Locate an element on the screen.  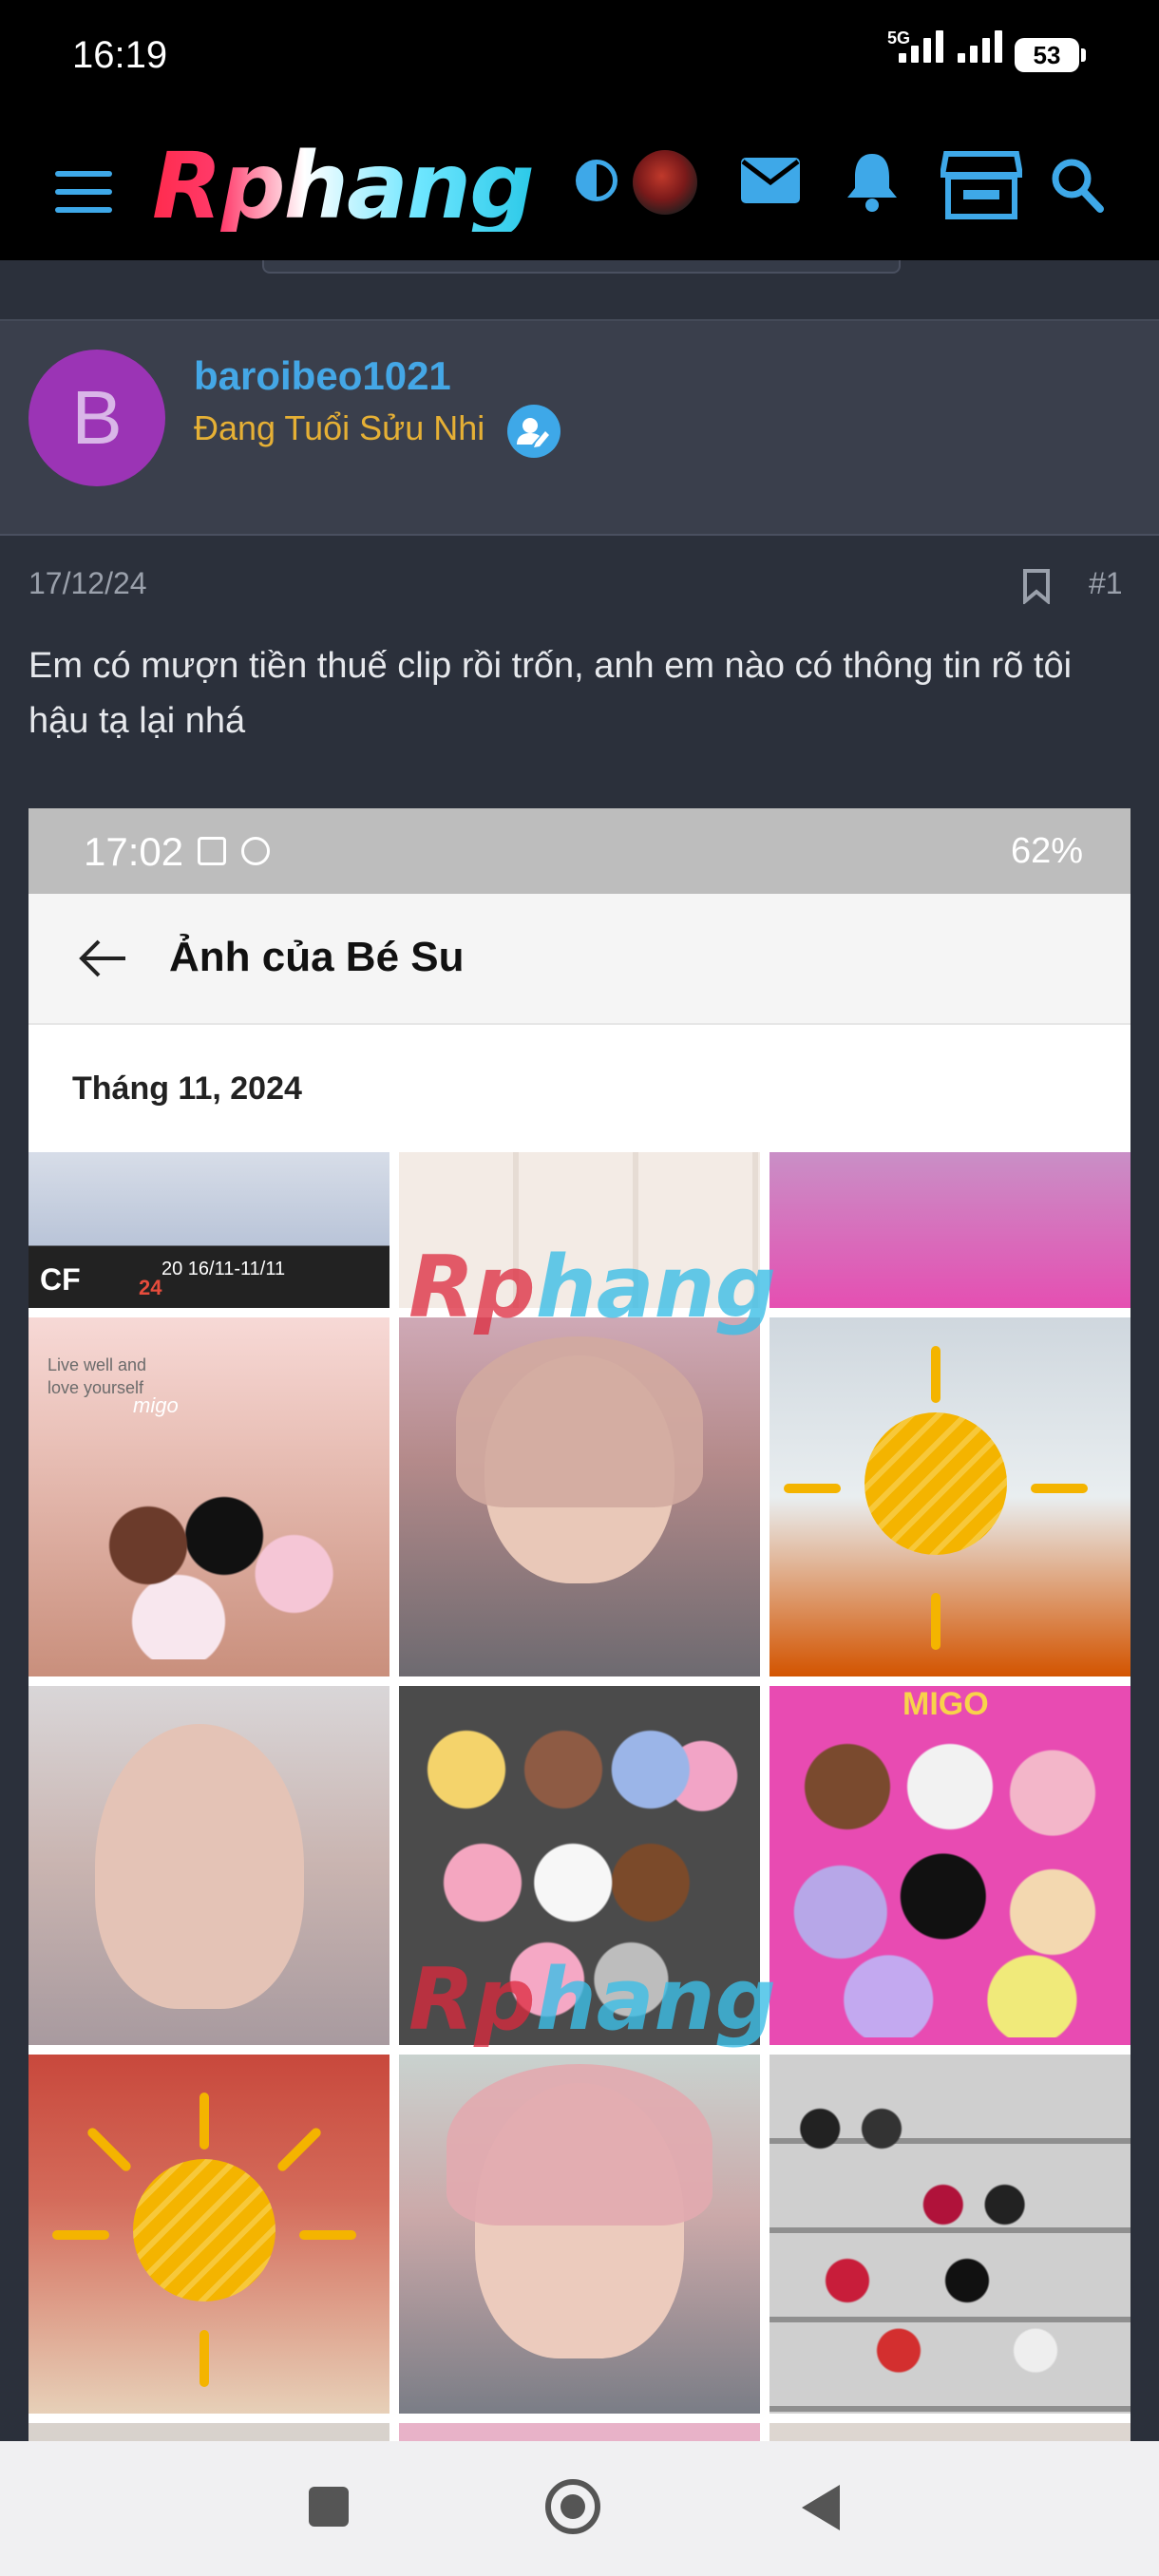
poster-text-2: love yourself is located at coordinates (96, 1387).